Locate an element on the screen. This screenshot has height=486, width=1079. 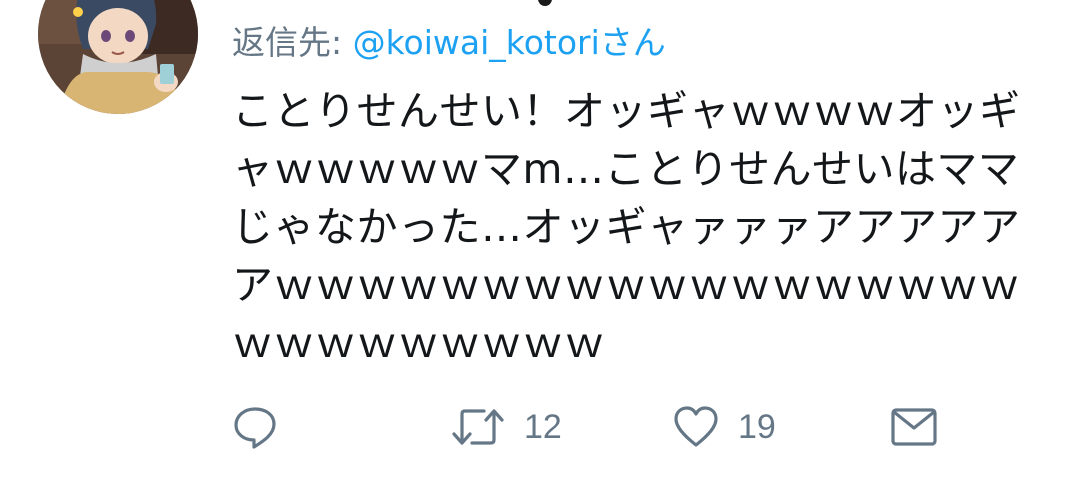
reply-button is located at coordinates (255, 427).